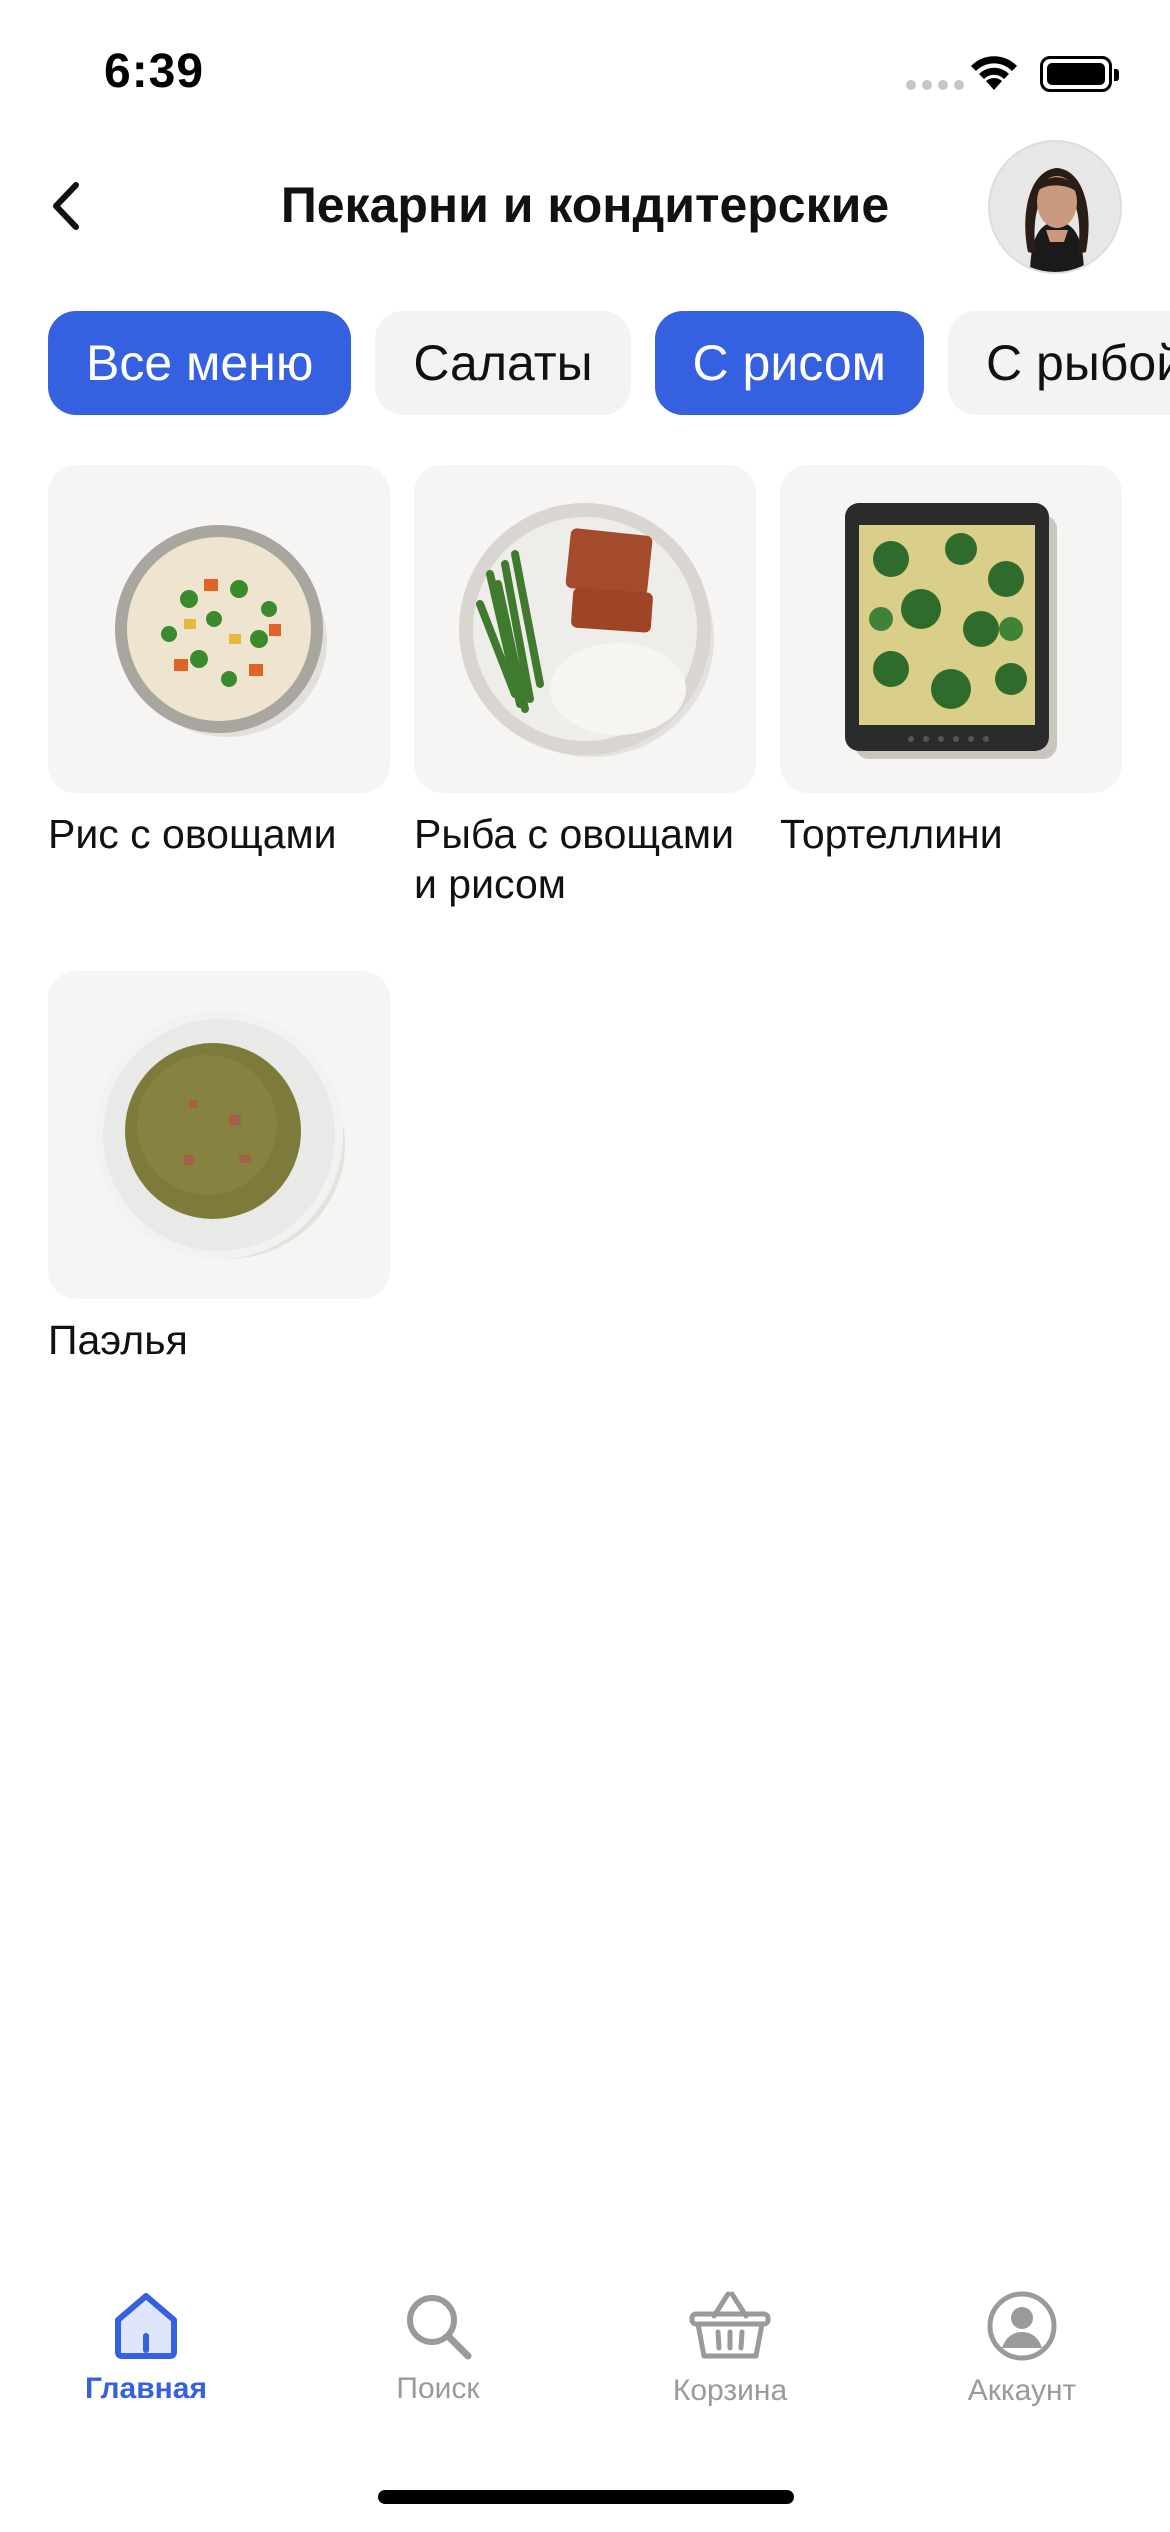 Image resolution: width=1170 pixels, height=2532 pixels. What do you see at coordinates (730, 2325) in the screenshot?
I see `basket-icon` at bounding box center [730, 2325].